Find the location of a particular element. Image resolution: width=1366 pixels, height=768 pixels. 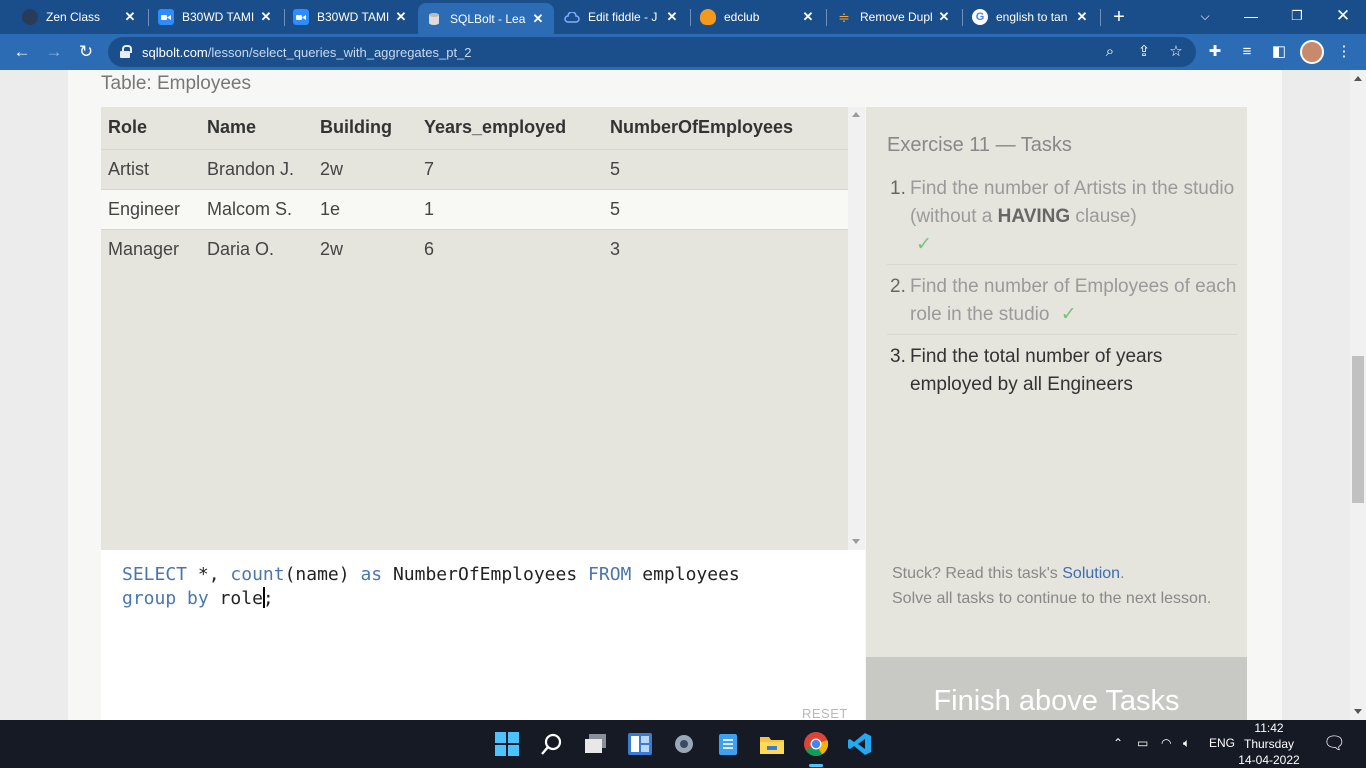

stack-favicon-icon: ≑ is located at coordinates (844, 16).